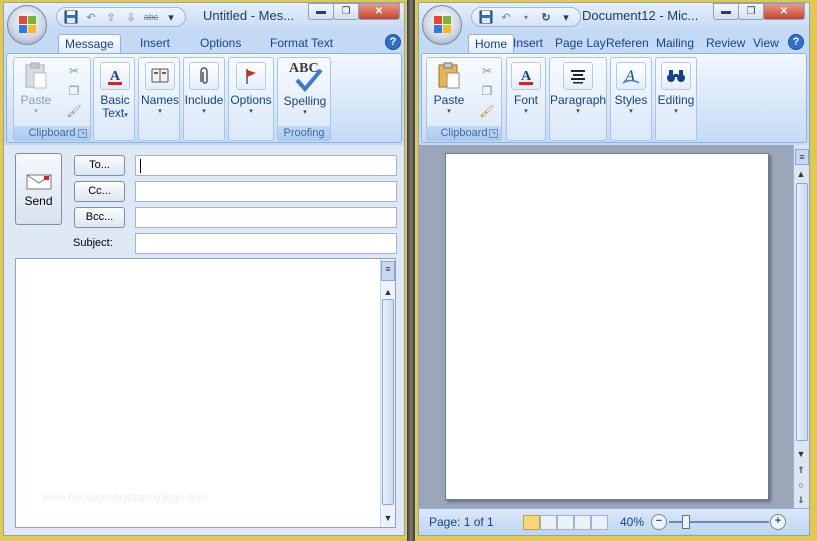 This screenshot has height=541, width=817. I want to click on up-arrow-icon: ⇧, so click(111, 17).